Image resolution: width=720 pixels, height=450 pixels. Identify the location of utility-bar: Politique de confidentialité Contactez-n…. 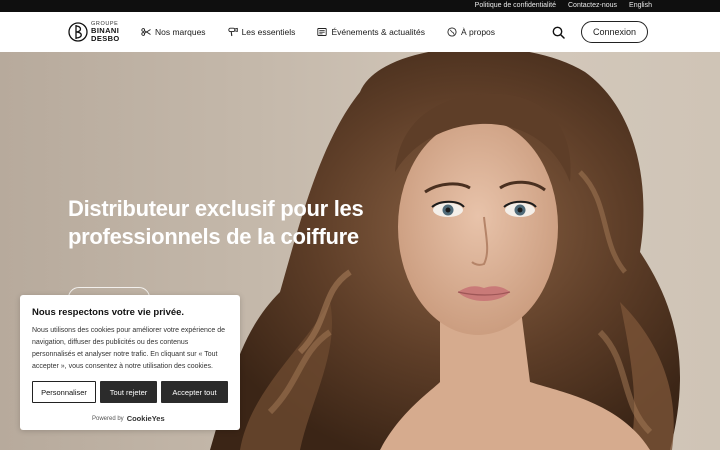
(360, 6).